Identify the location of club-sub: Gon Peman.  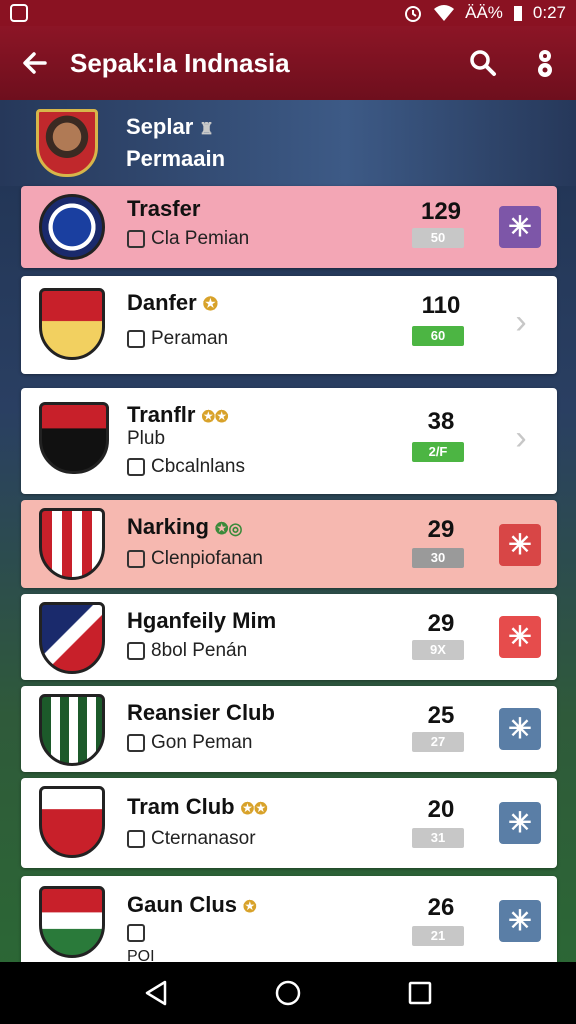
(189, 743).